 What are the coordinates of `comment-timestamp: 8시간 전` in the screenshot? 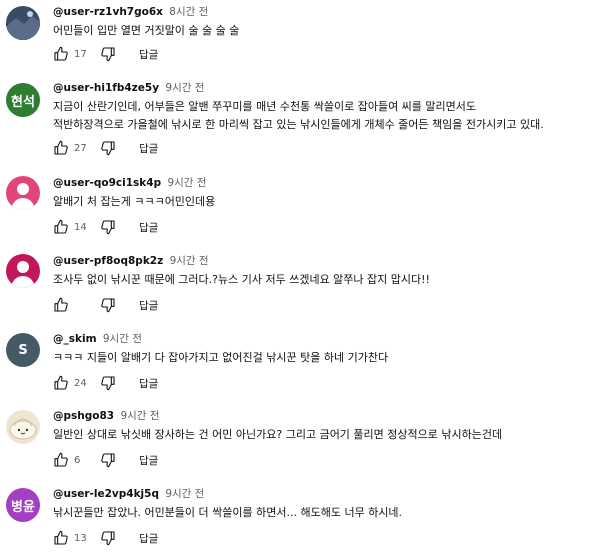 It's located at (188, 12).